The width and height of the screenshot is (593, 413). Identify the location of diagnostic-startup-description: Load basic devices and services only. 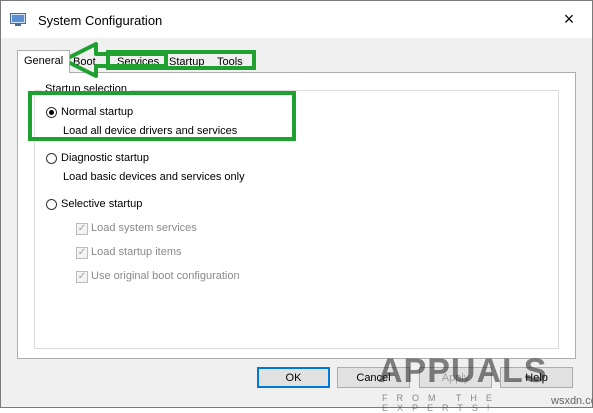
(154, 177).